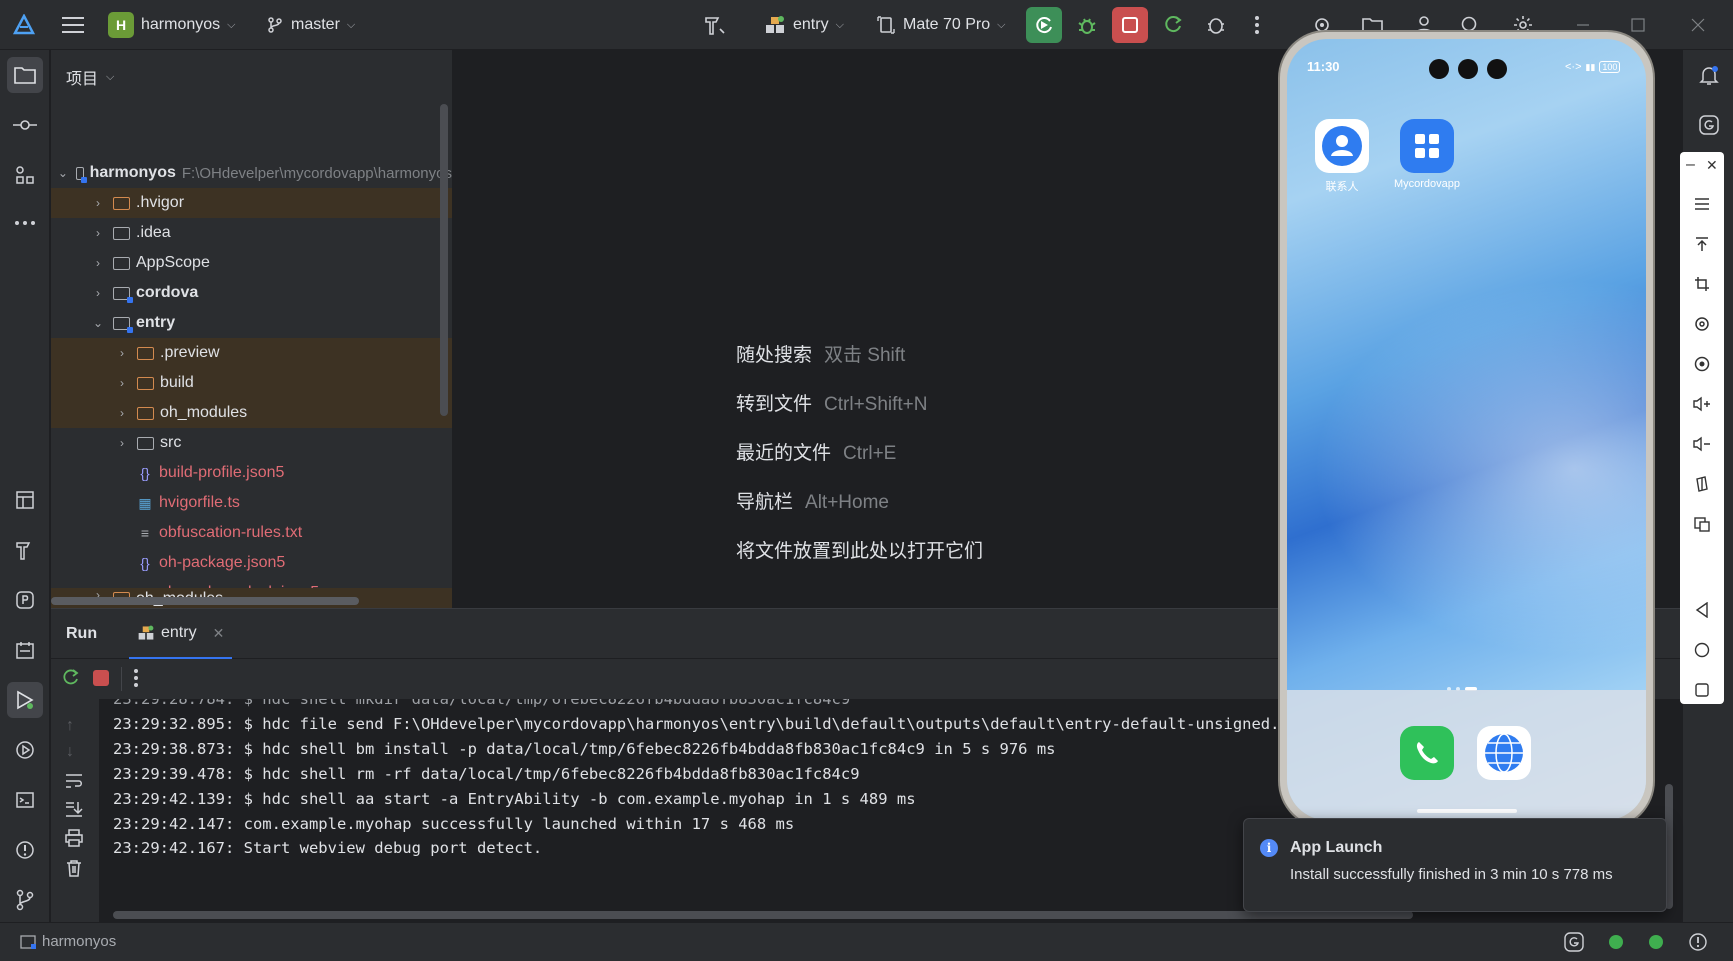 The image size is (1733, 961). What do you see at coordinates (1467, 811) in the screenshot?
I see `home-indicator` at bounding box center [1467, 811].